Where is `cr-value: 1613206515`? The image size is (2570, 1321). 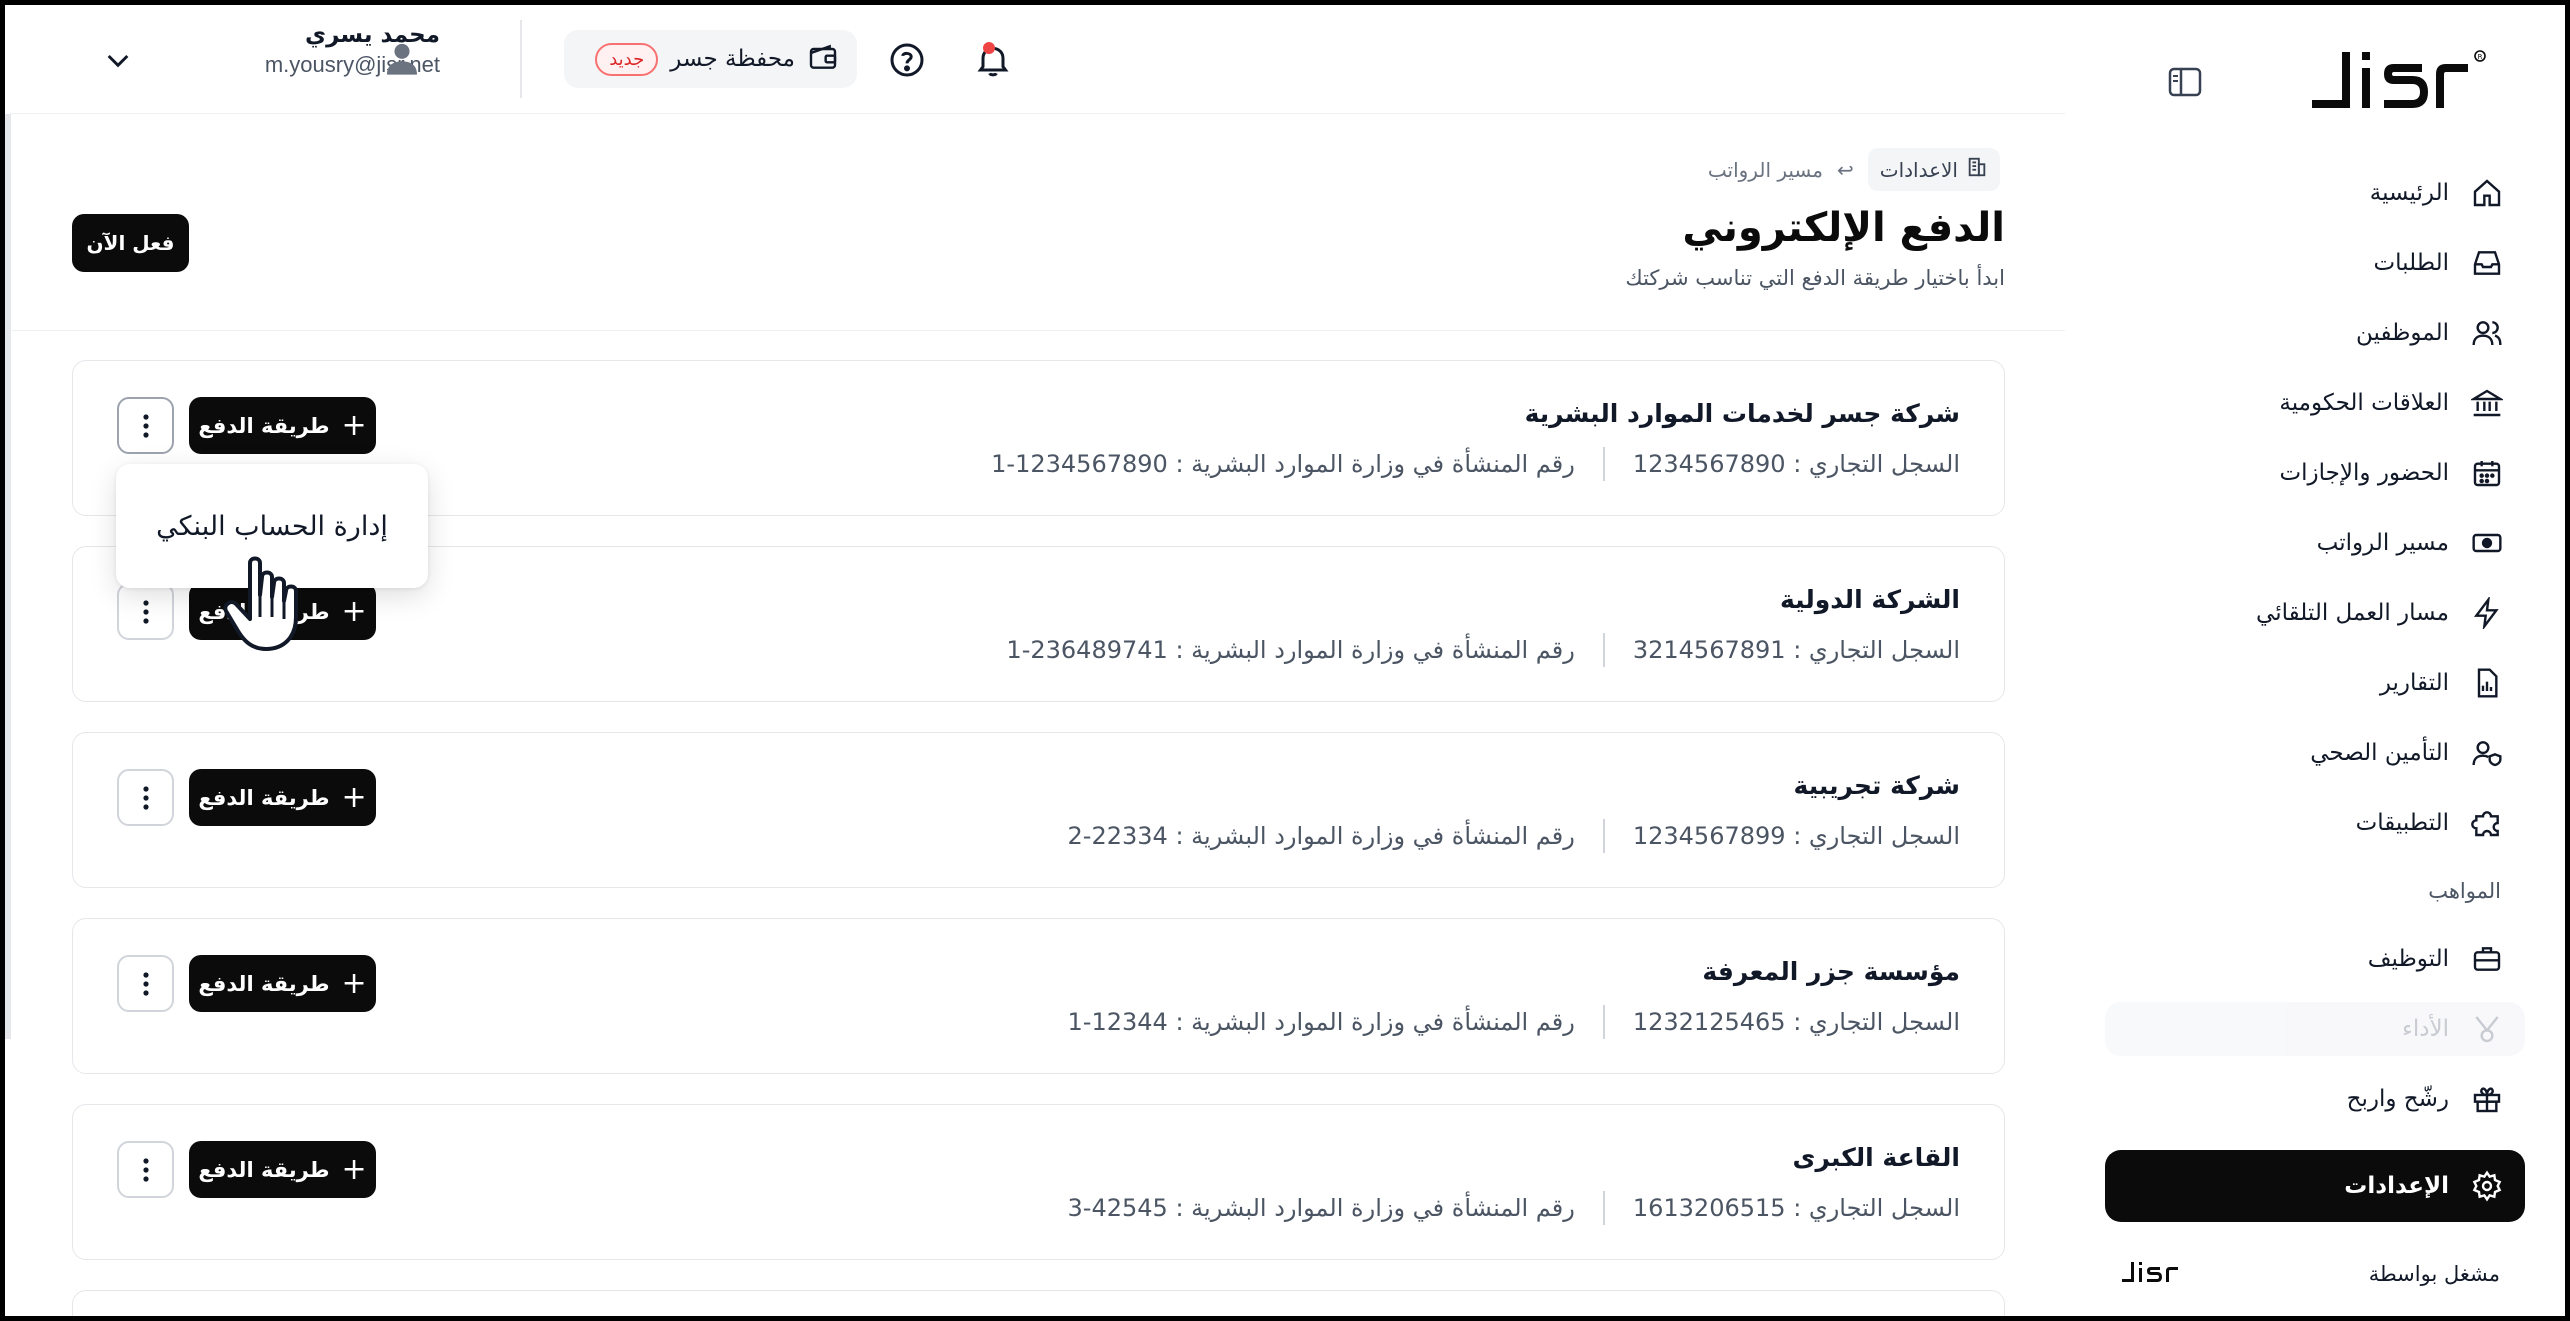
cr-value: 1613206515 is located at coordinates (1709, 1208).